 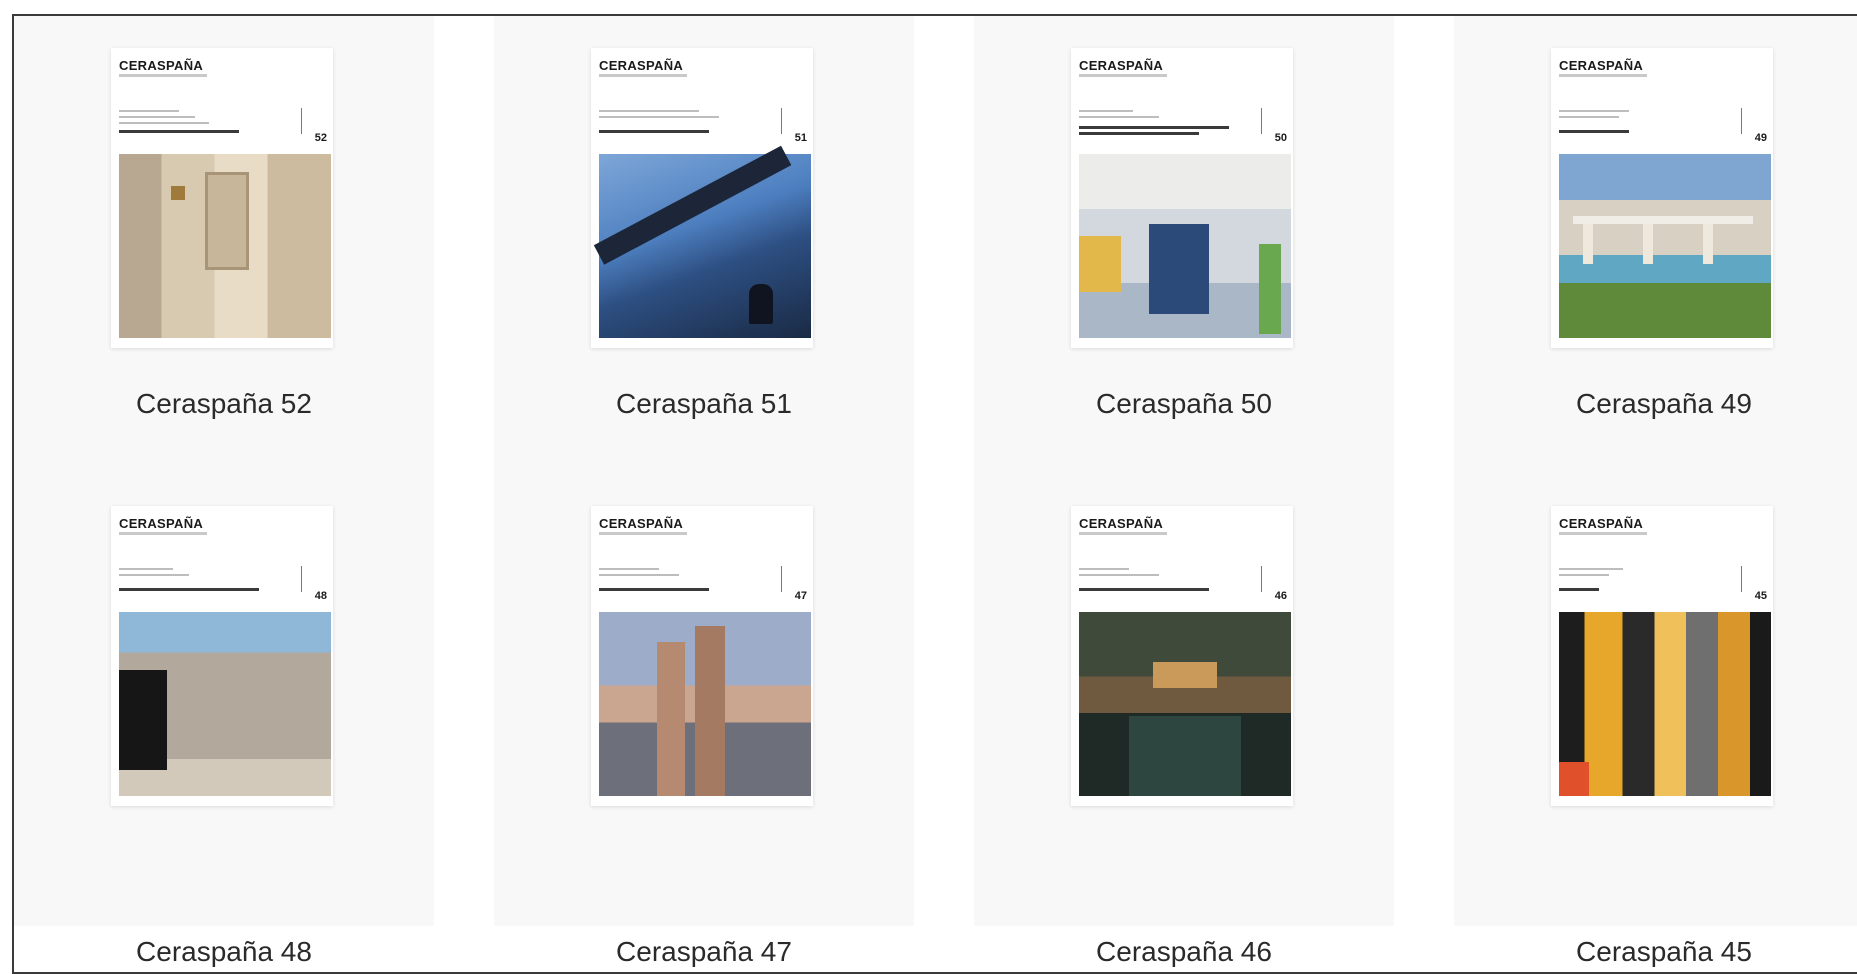 I want to click on magazine-cover: CERASPAÑA 51, so click(x=702, y=198).